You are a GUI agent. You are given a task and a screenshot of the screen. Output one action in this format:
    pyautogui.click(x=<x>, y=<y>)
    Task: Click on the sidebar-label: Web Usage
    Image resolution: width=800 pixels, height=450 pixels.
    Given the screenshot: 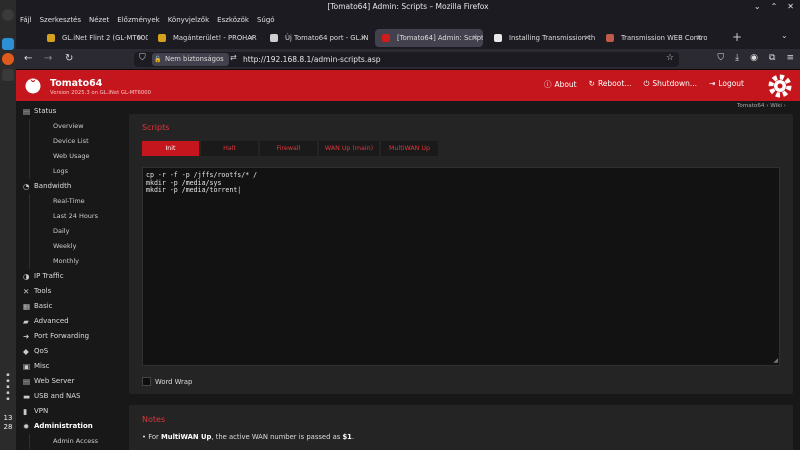 What is the action you would take?
    pyautogui.click(x=71, y=156)
    